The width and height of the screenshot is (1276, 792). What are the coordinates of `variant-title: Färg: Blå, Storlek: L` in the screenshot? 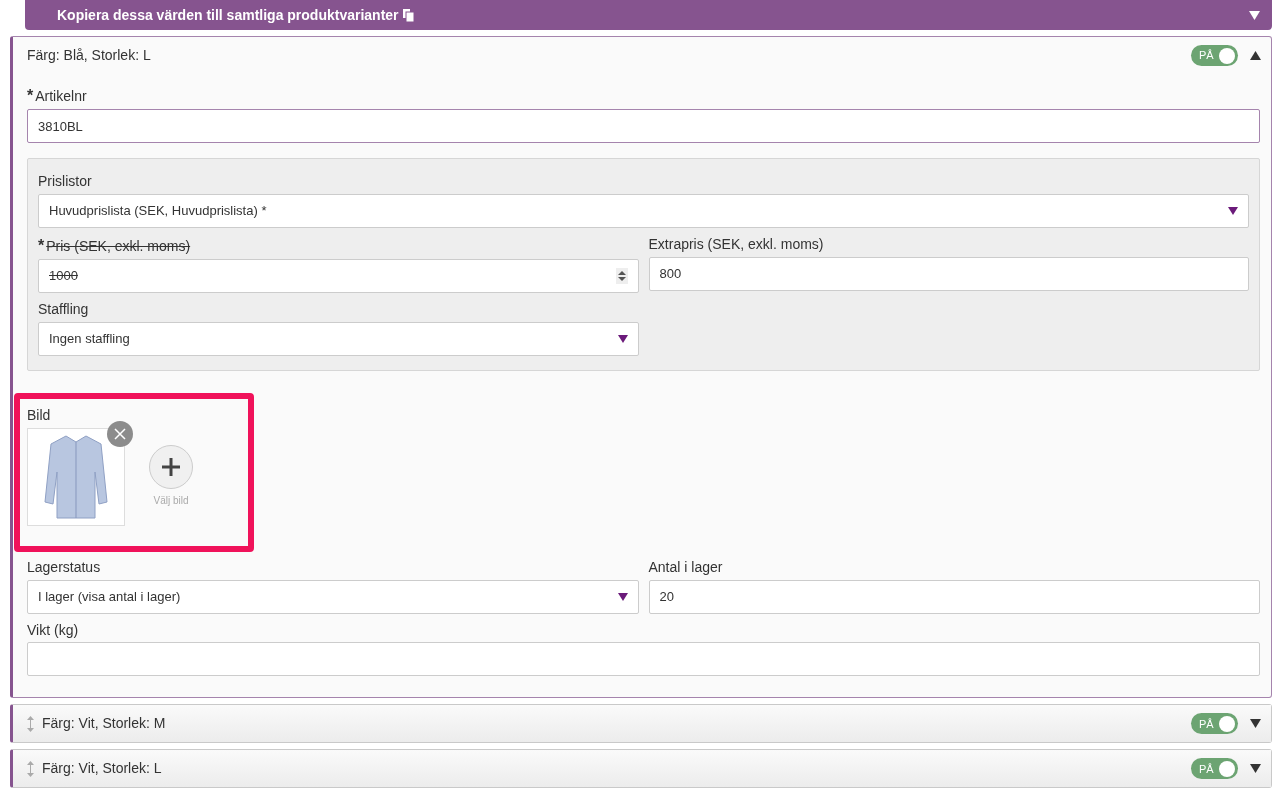 It's located at (89, 55).